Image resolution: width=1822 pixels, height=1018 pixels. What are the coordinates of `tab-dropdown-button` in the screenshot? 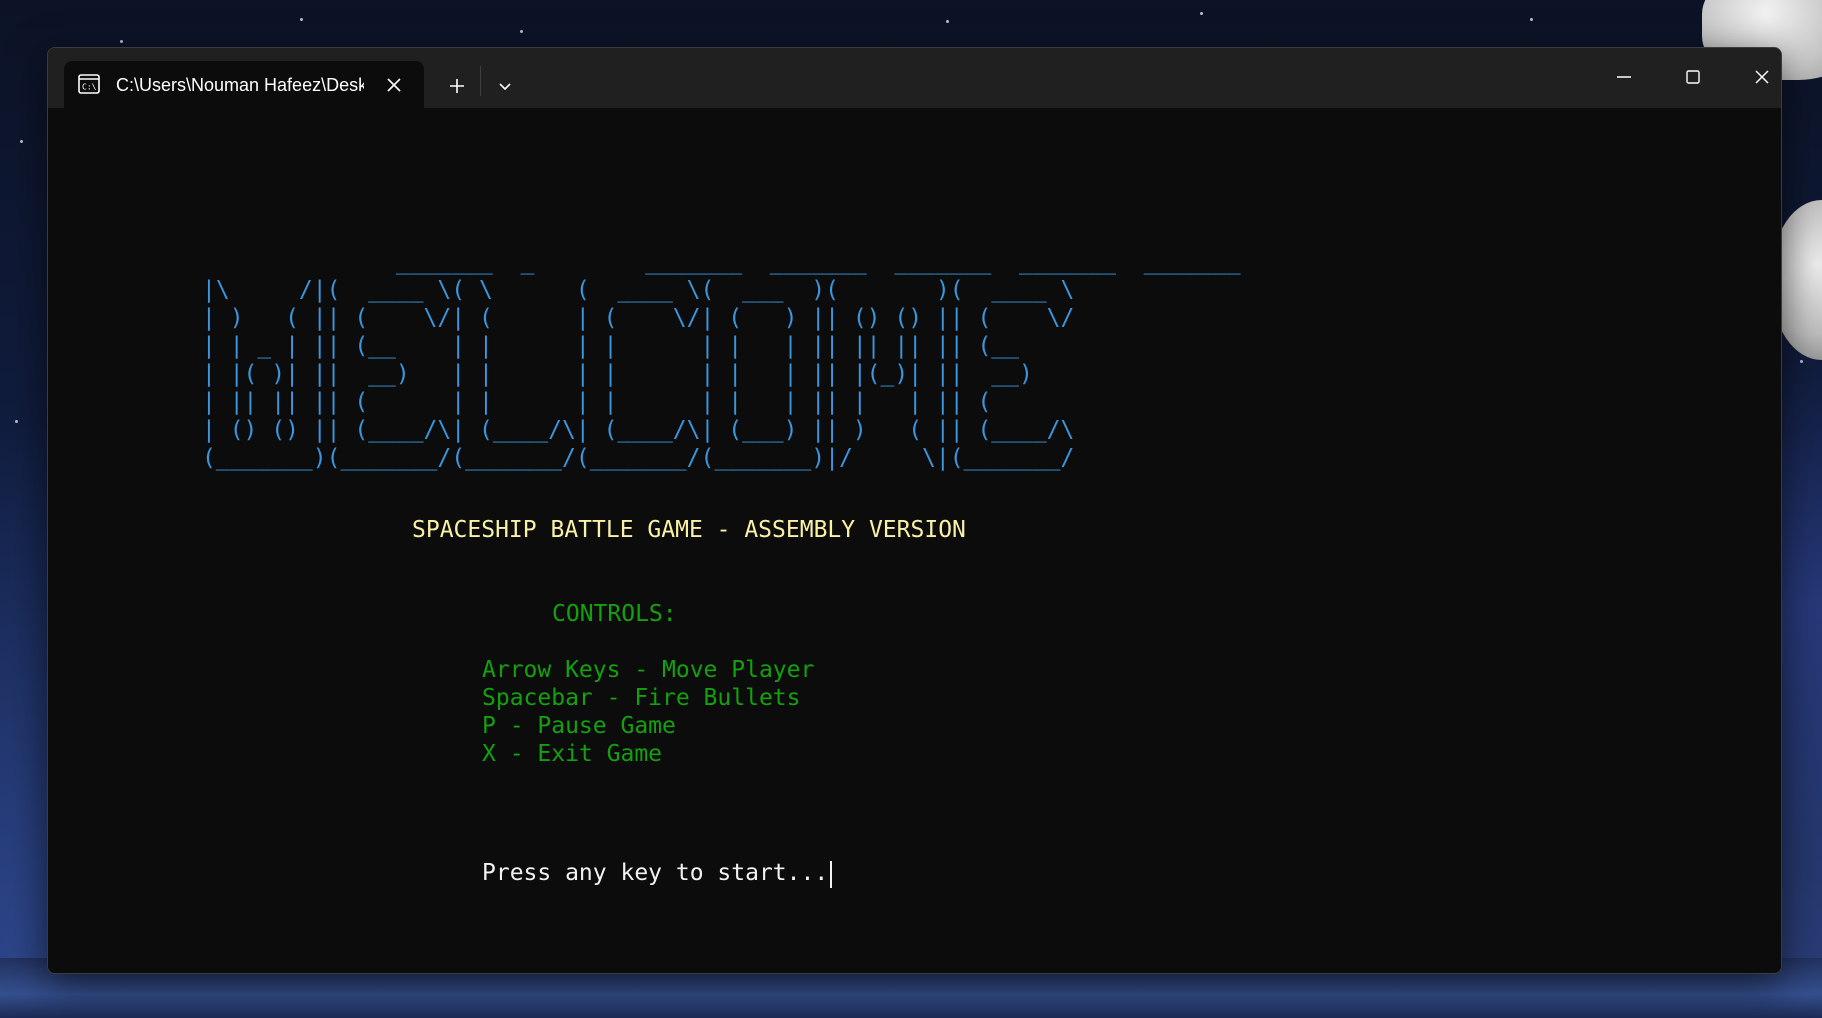 It's located at (505, 86).